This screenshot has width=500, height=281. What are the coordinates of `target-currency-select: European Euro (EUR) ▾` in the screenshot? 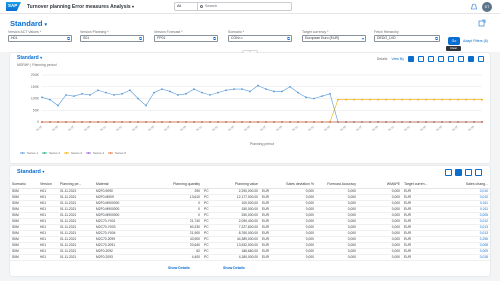 It's located at (334, 38).